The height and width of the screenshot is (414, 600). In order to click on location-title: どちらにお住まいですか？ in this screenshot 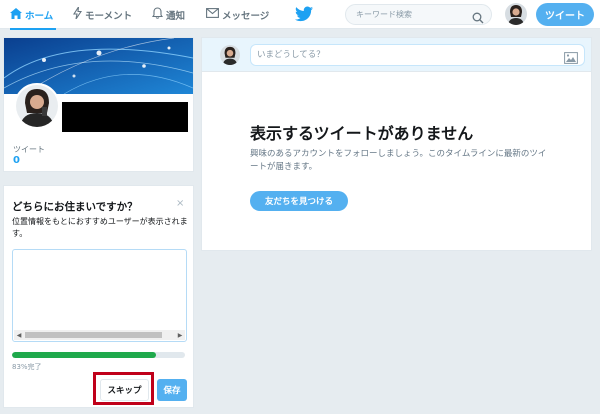, I will do `click(75, 207)`.